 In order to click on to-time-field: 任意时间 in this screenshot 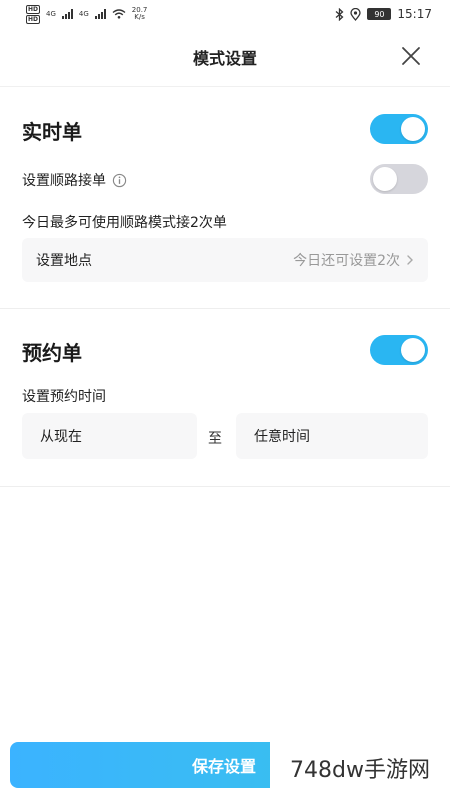, I will do `click(332, 436)`.